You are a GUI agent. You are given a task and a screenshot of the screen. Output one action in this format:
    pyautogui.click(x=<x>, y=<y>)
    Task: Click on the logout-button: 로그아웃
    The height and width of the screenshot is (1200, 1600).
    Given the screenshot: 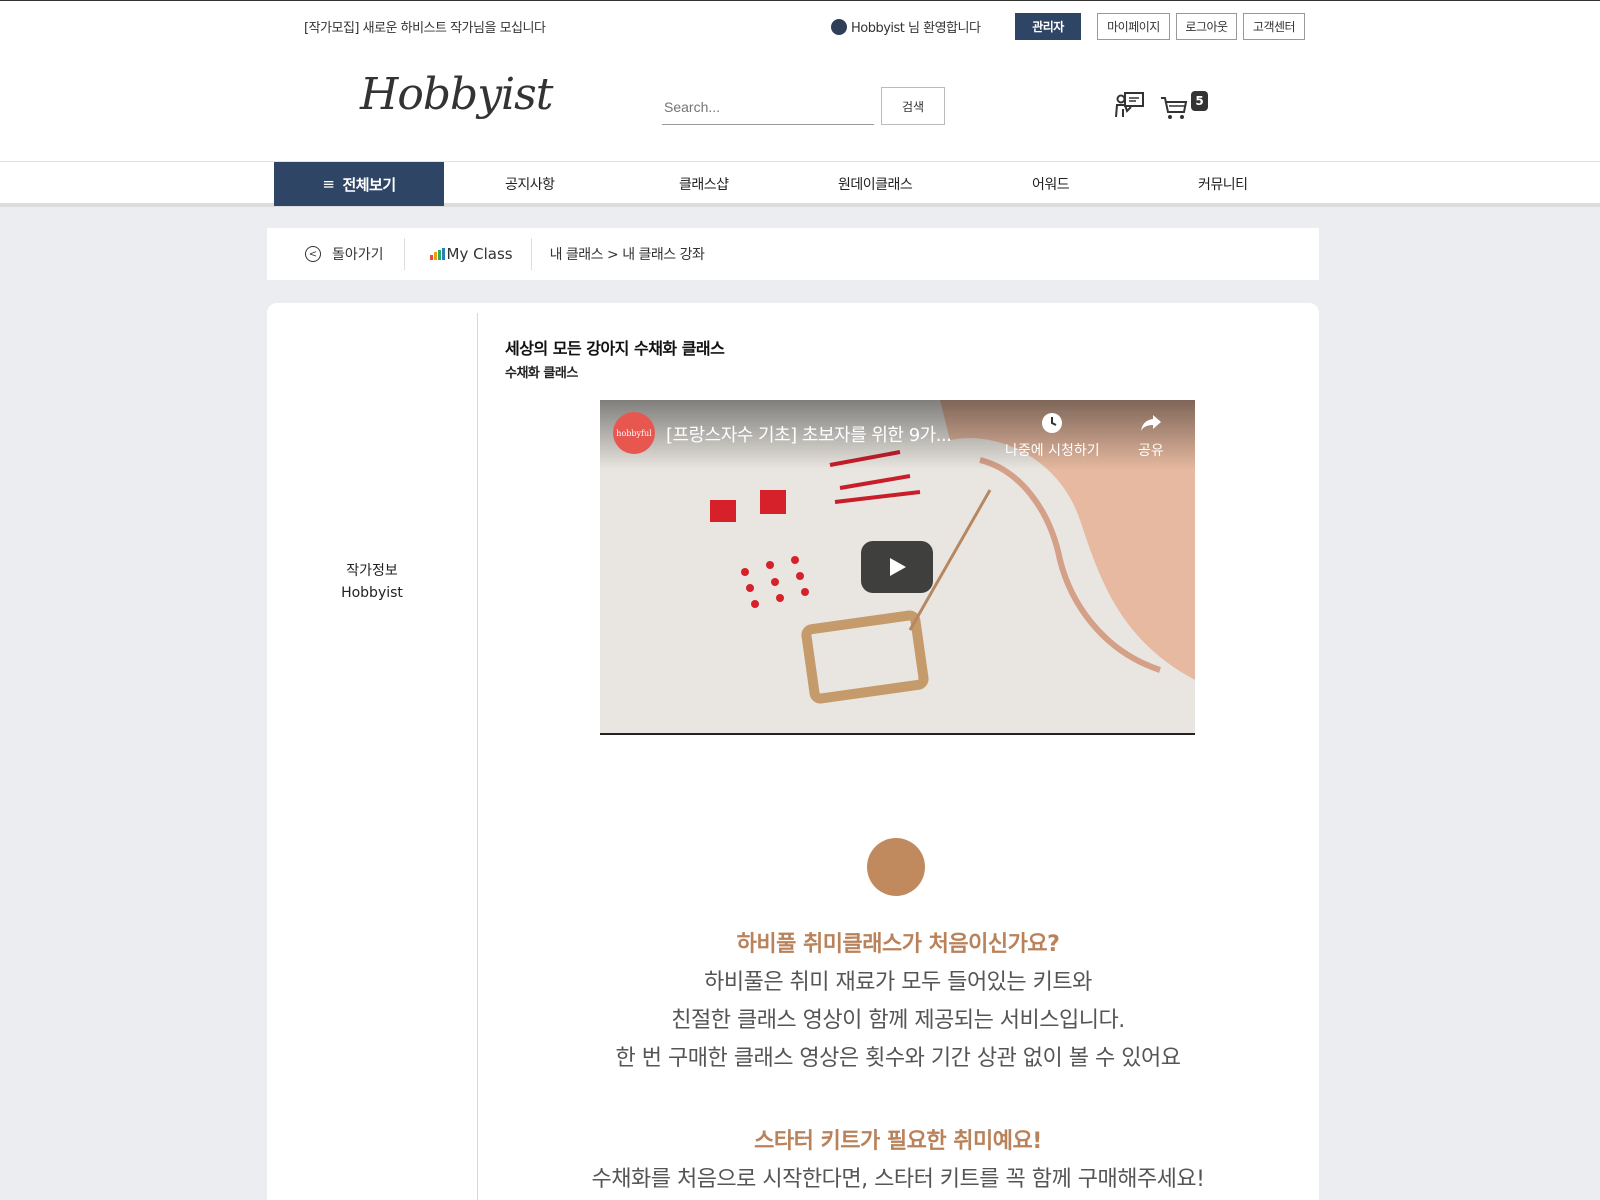 What is the action you would take?
    pyautogui.click(x=1206, y=26)
    